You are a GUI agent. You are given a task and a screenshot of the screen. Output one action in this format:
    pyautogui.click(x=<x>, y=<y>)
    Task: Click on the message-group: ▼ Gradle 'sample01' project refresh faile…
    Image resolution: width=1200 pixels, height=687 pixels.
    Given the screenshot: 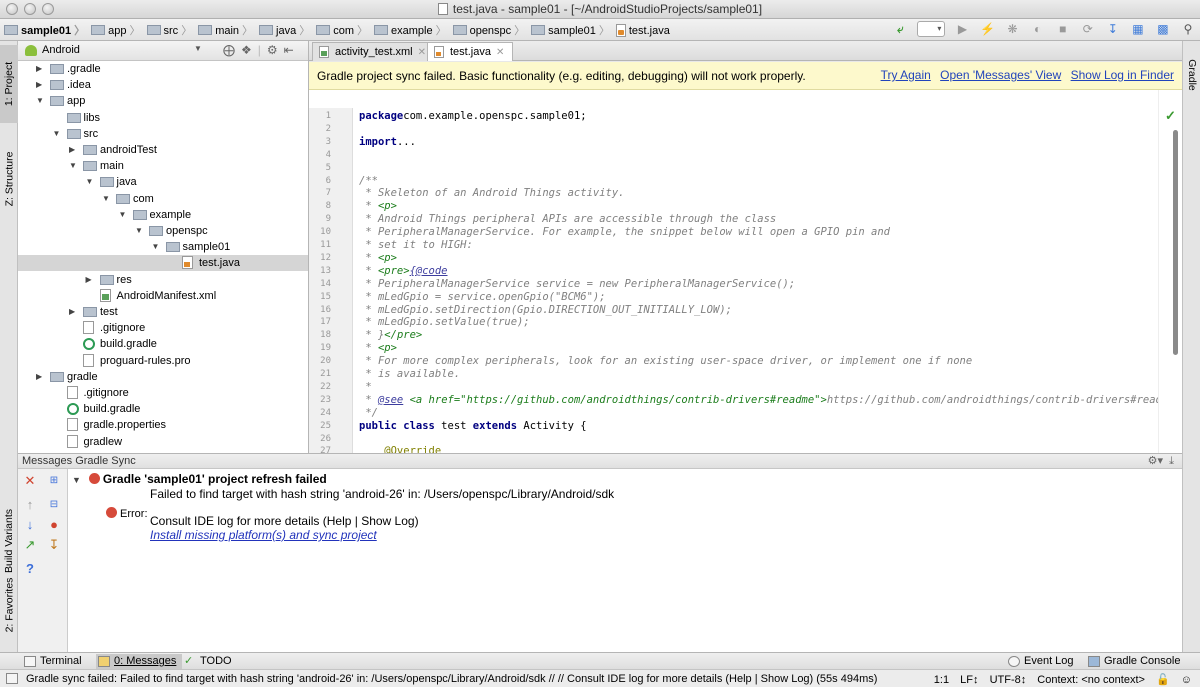 What is the action you would take?
    pyautogui.click(x=199, y=479)
    